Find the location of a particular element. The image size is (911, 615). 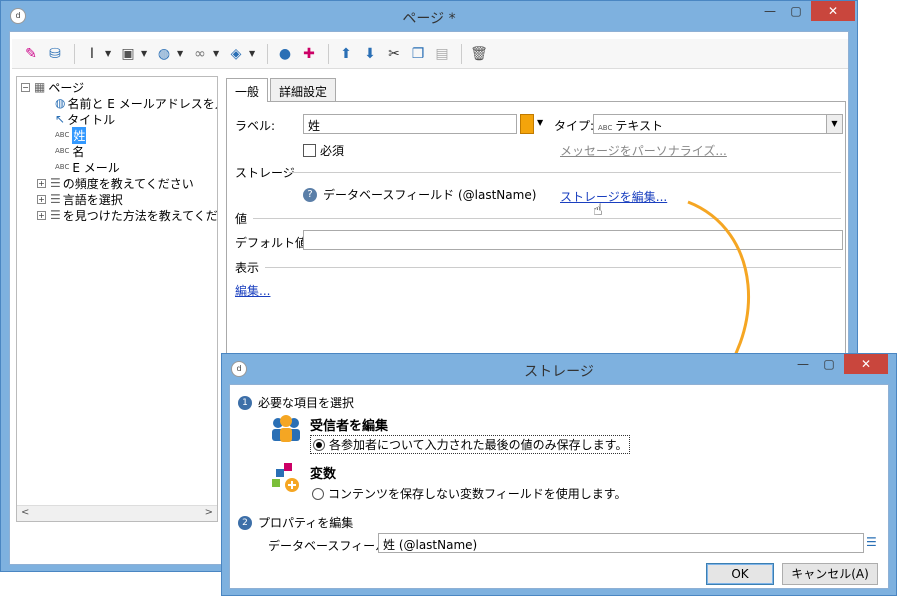

tree-item-label: 姓 is located at coordinates (79, 135).